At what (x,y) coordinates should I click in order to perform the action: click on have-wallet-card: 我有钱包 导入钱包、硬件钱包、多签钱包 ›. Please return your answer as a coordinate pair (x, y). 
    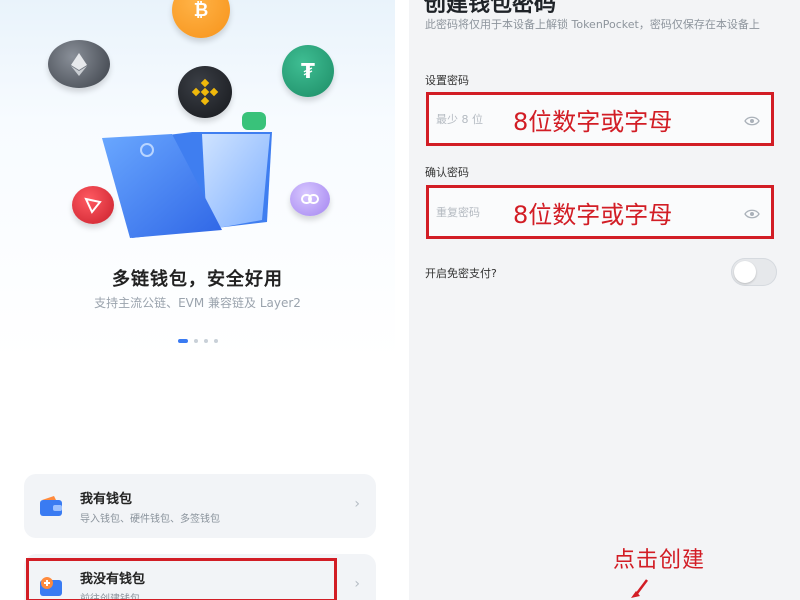
    Looking at the image, I should click on (200, 506).